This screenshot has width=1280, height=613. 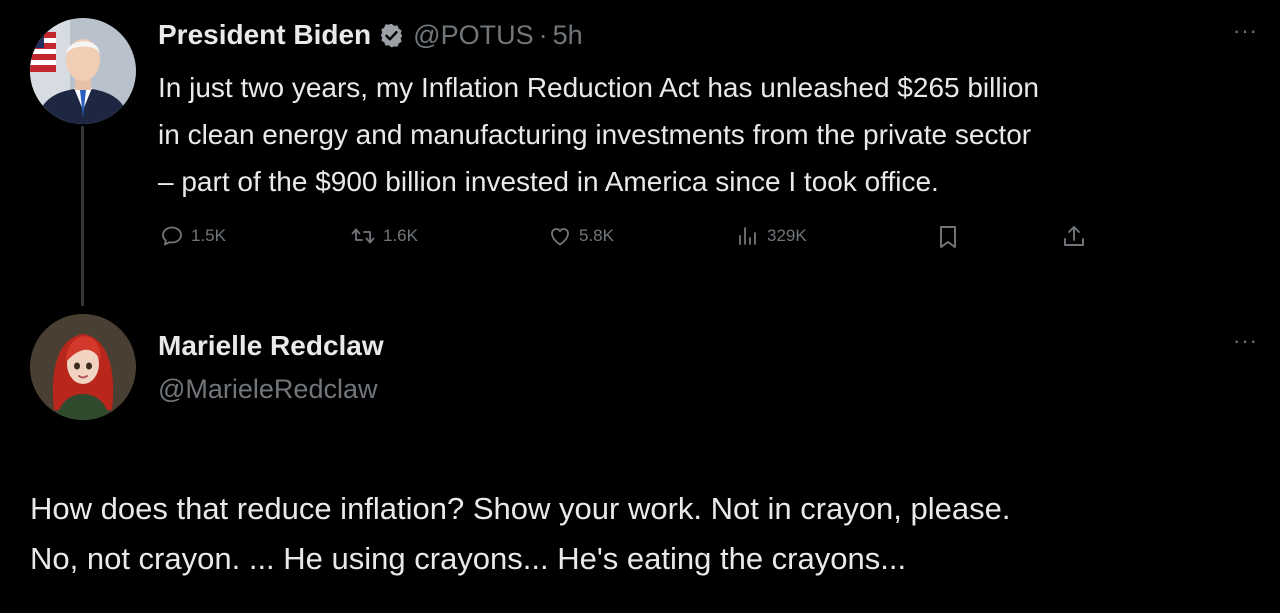 What do you see at coordinates (264, 35) in the screenshot?
I see `author-name: President Biden` at bounding box center [264, 35].